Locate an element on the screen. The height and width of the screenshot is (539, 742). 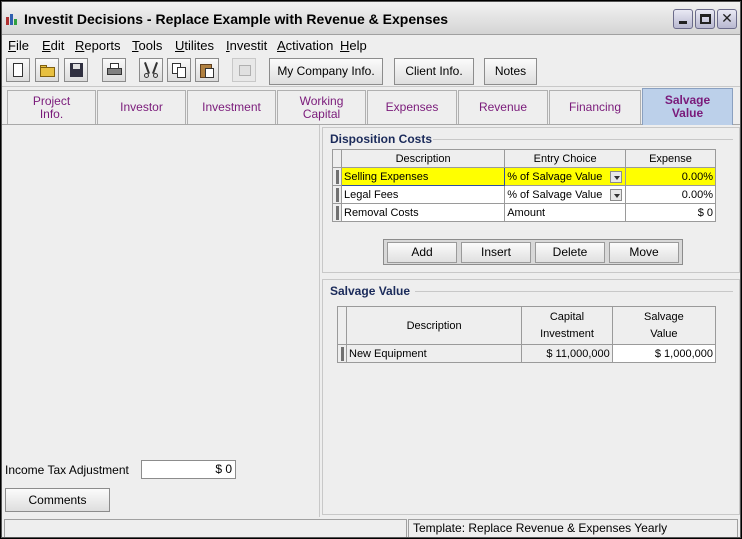
menu-help: Help is located at coordinates (353, 45).